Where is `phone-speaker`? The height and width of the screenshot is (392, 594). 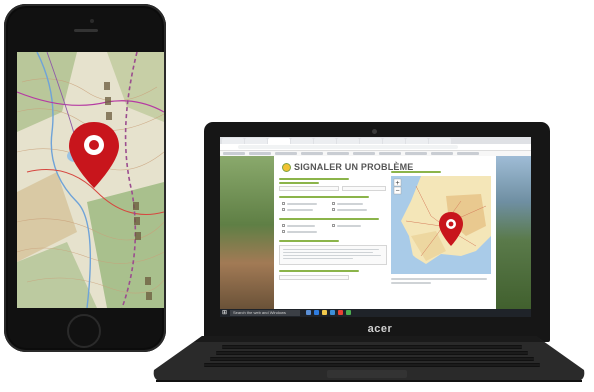
phone-speaker is located at coordinates (86, 30).